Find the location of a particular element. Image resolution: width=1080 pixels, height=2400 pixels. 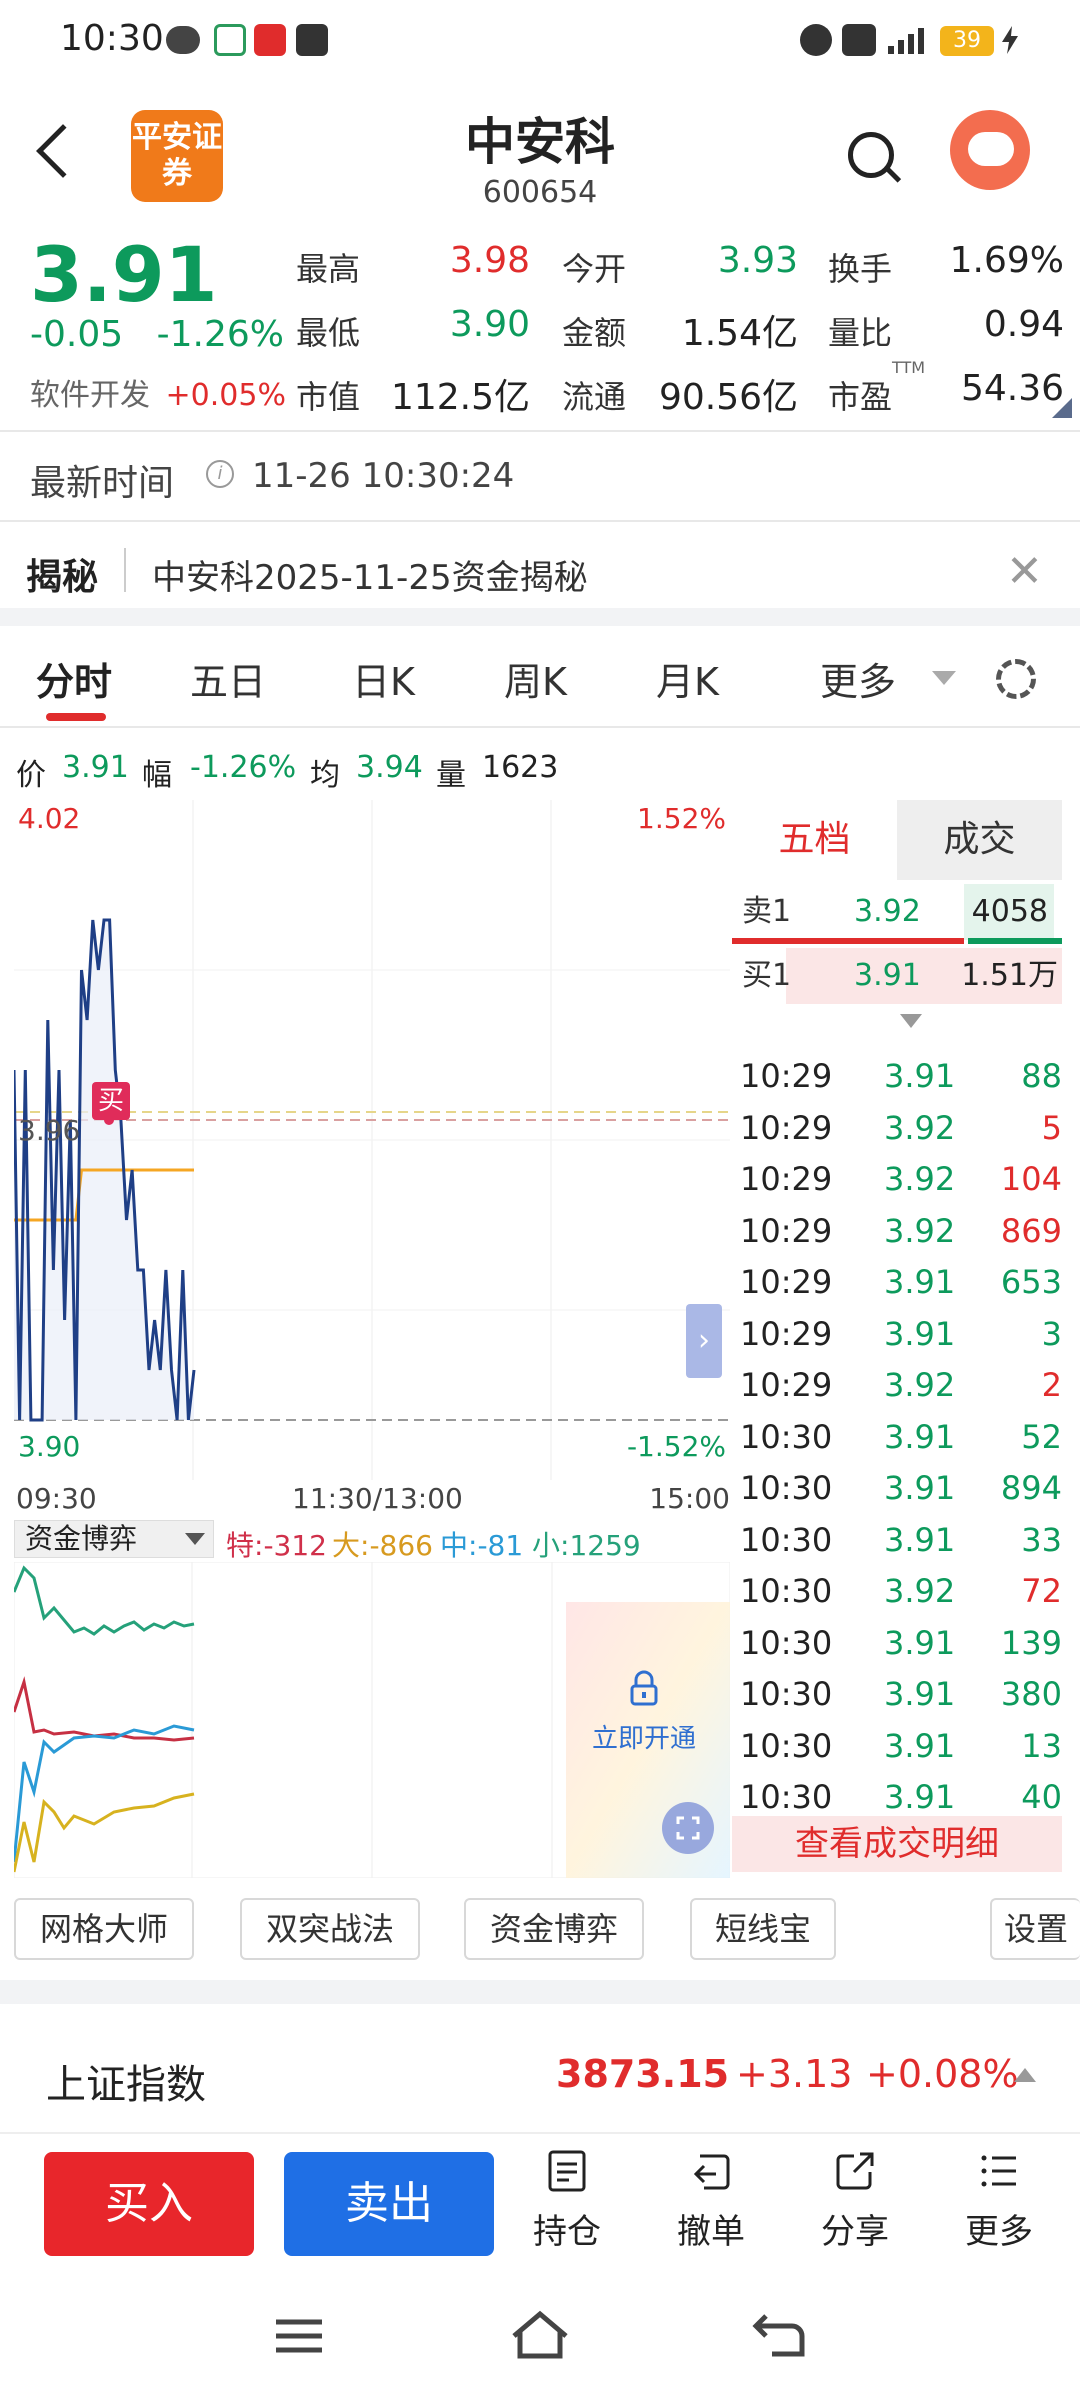

flow-medium: 中:-81 is located at coordinates (481, 1544).